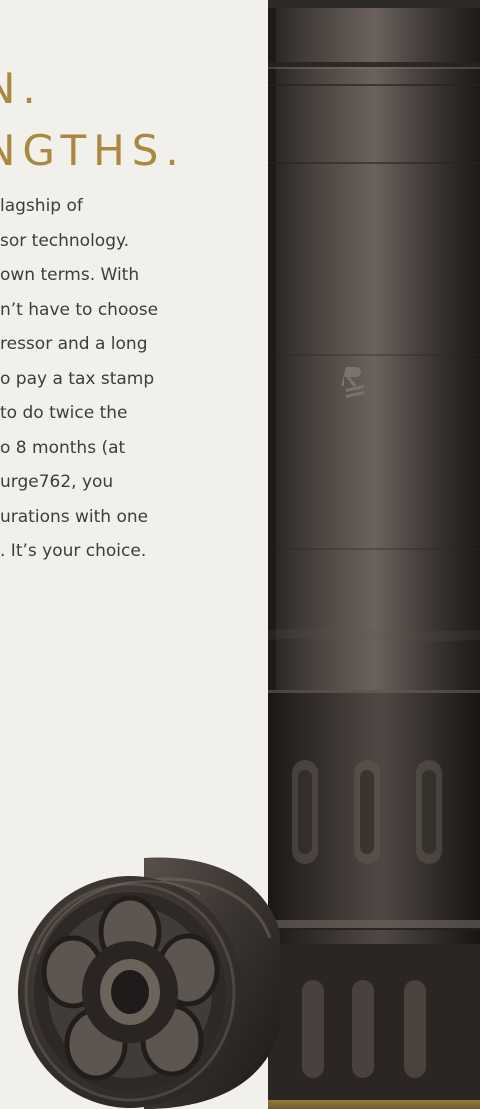 Image resolution: width=480 pixels, height=1109 pixels. I want to click on body-line: urations with one, so click(74, 516).